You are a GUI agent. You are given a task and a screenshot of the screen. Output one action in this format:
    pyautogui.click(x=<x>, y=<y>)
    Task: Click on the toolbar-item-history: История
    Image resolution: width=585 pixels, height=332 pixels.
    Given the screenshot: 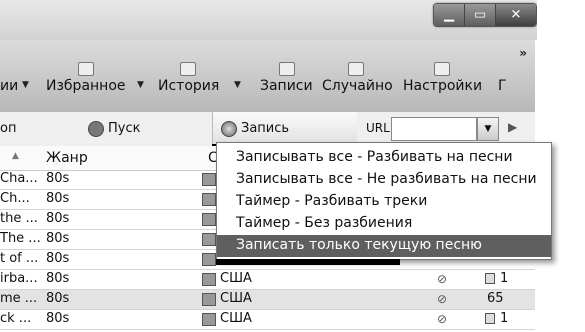 What is the action you would take?
    pyautogui.click(x=188, y=86)
    